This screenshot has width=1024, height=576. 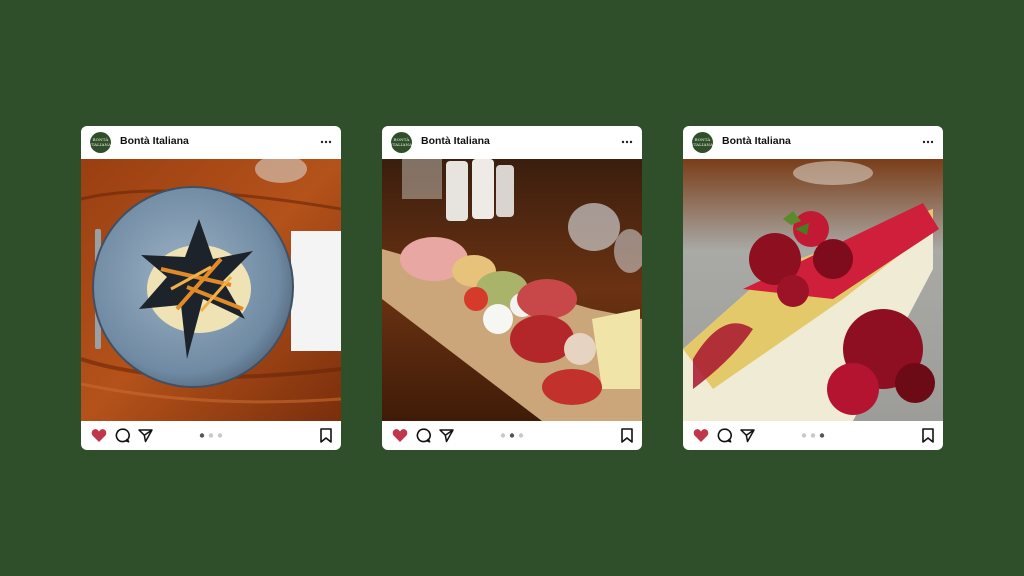 I want to click on antipasto-board-image, so click(x=512, y=290).